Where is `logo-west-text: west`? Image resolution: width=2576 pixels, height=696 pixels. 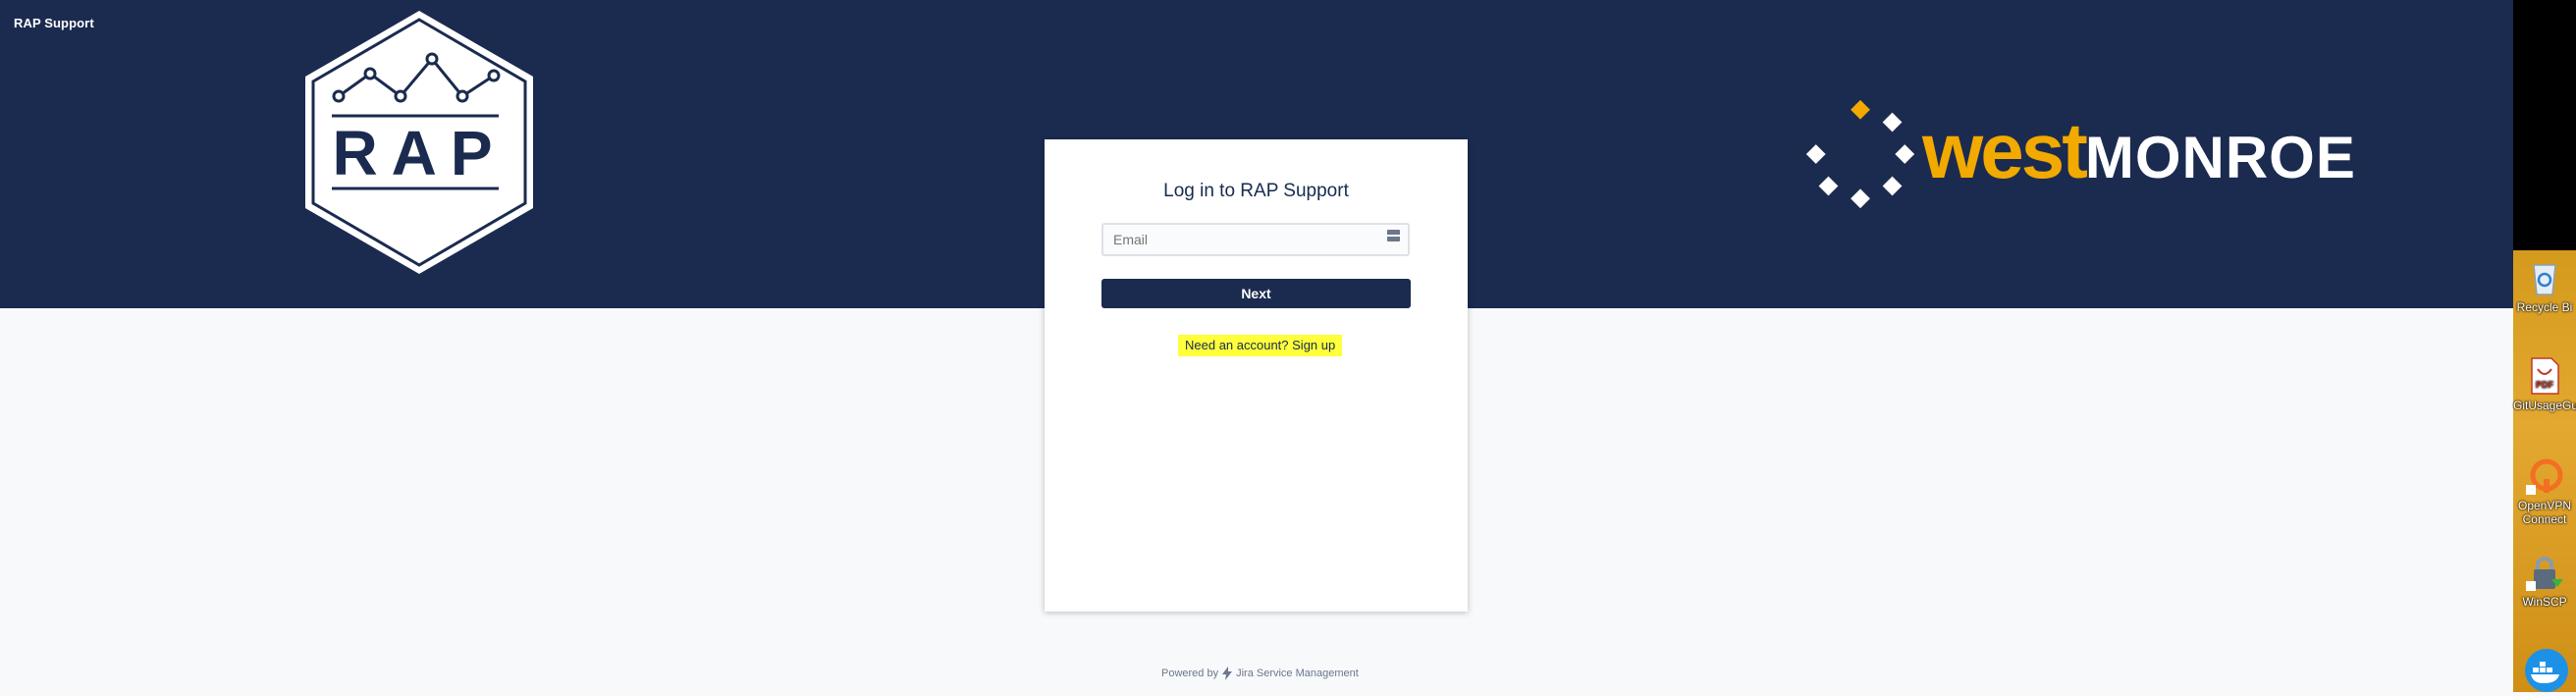 logo-west-text: west is located at coordinates (2005, 150).